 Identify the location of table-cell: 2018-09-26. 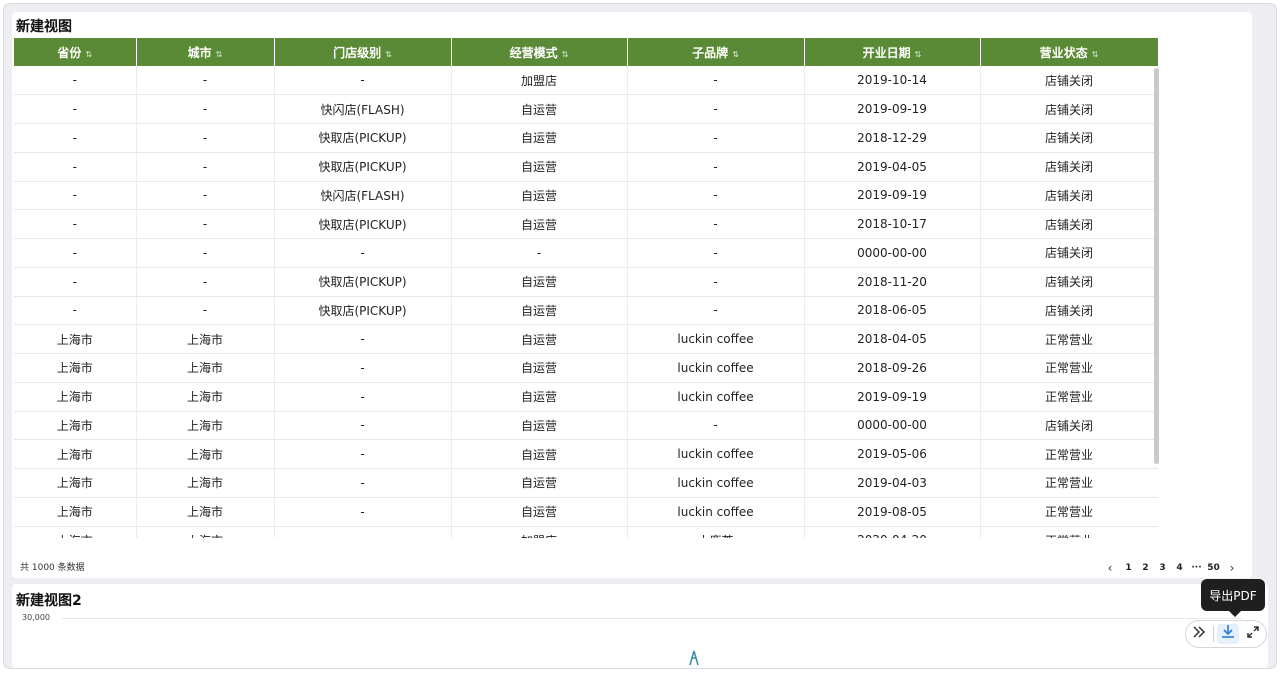
(892, 368).